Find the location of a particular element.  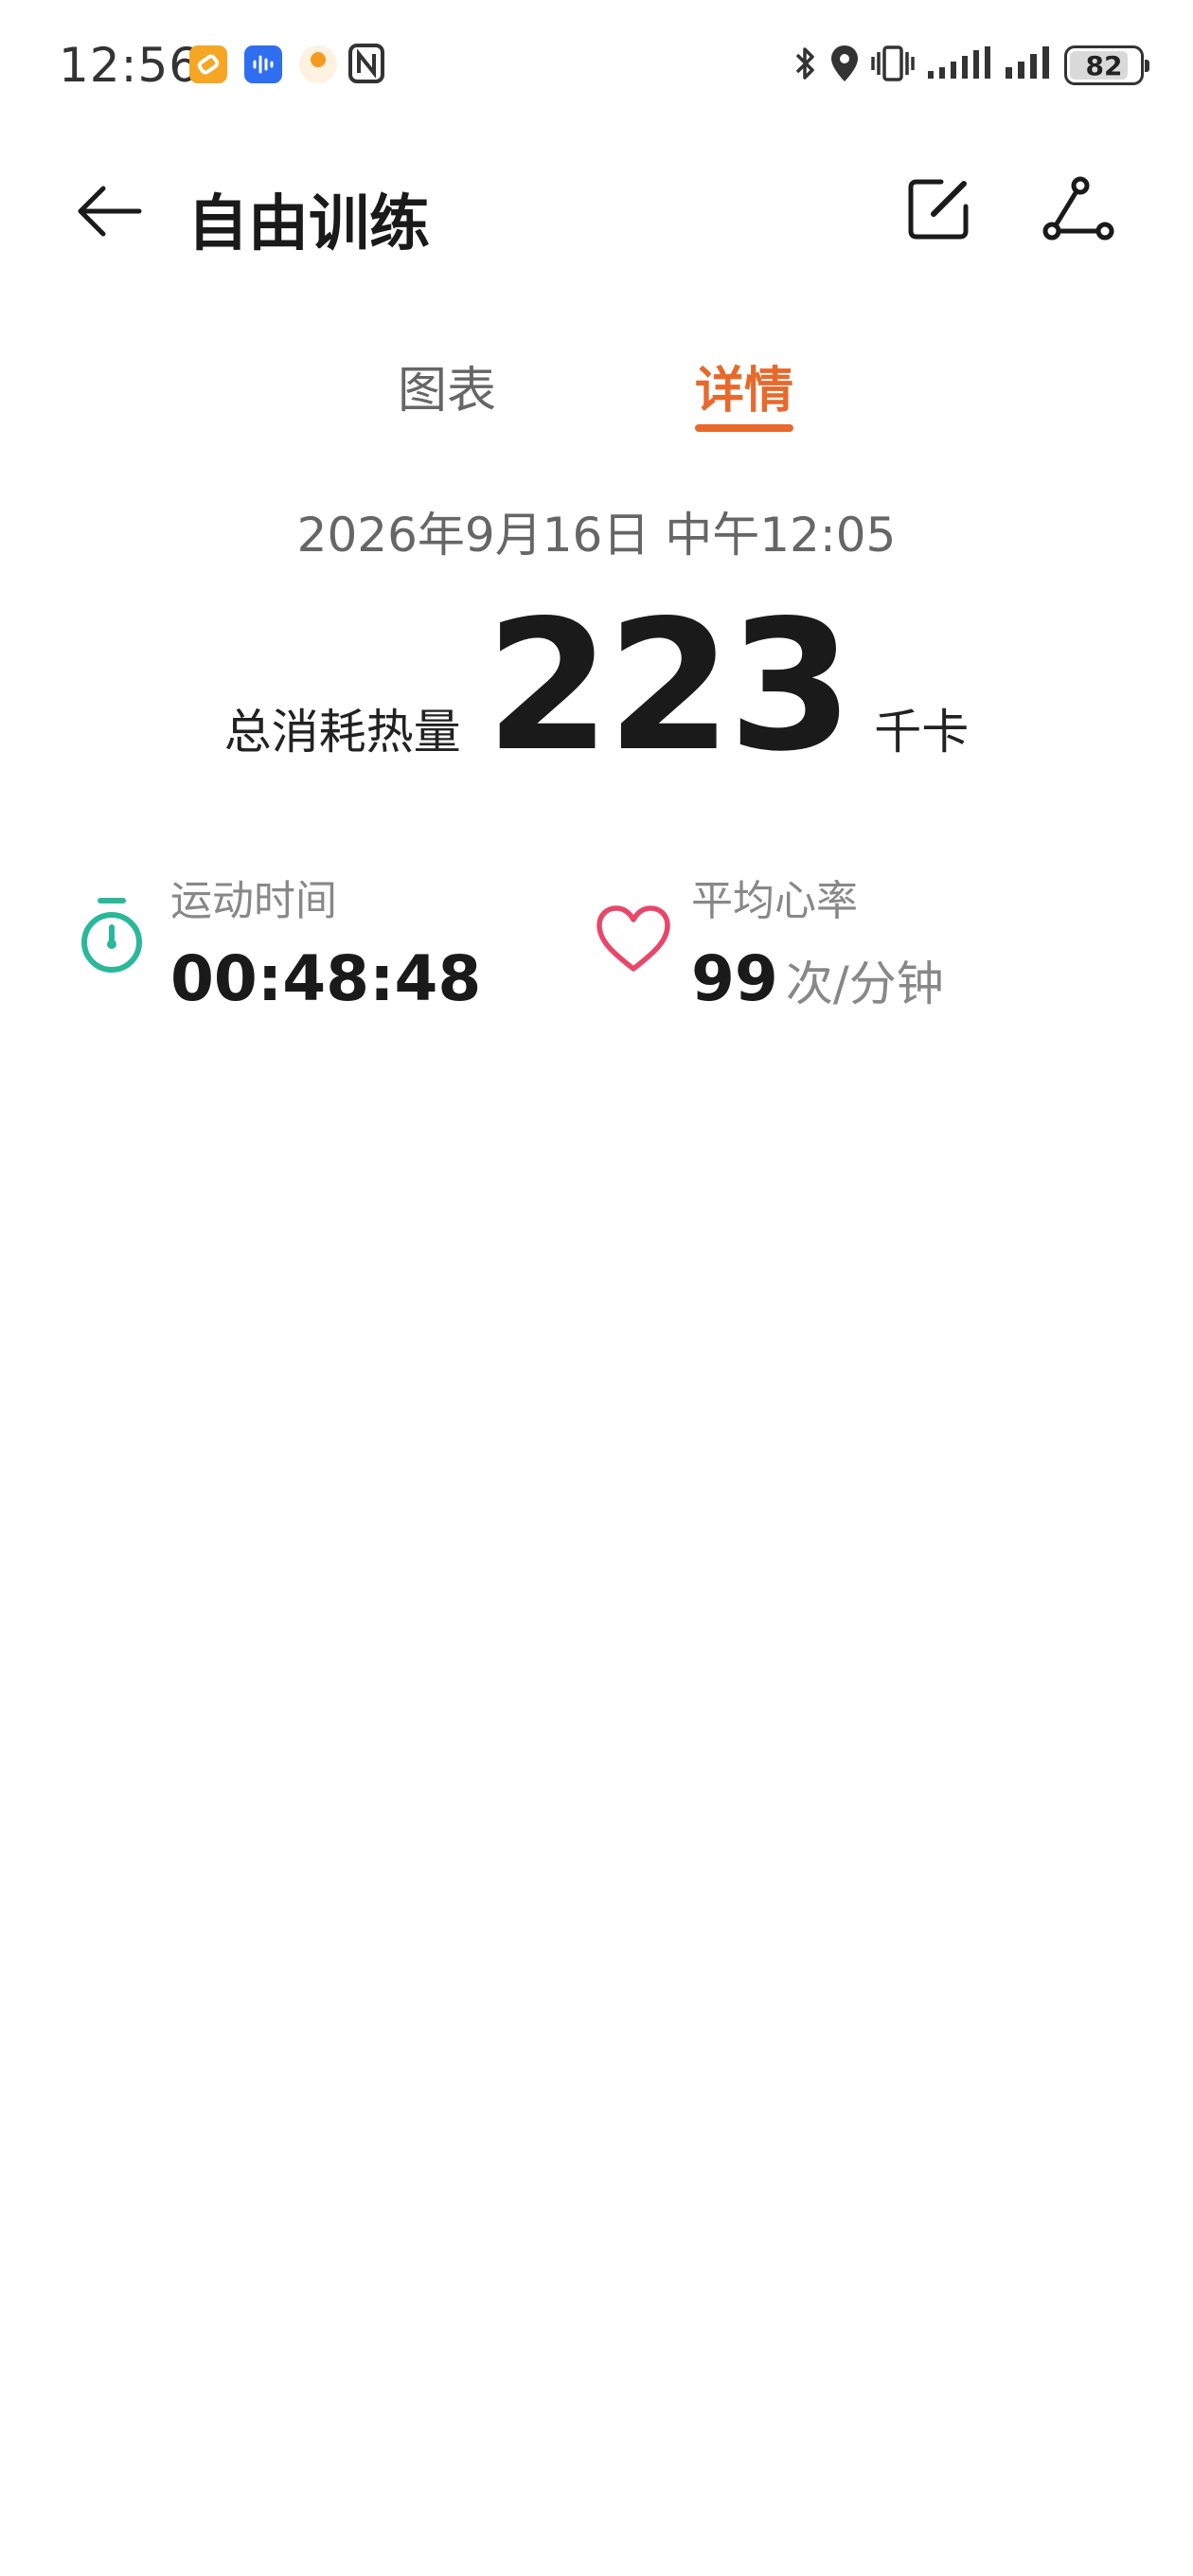

status-time: 12:56 is located at coordinates (130, 65).